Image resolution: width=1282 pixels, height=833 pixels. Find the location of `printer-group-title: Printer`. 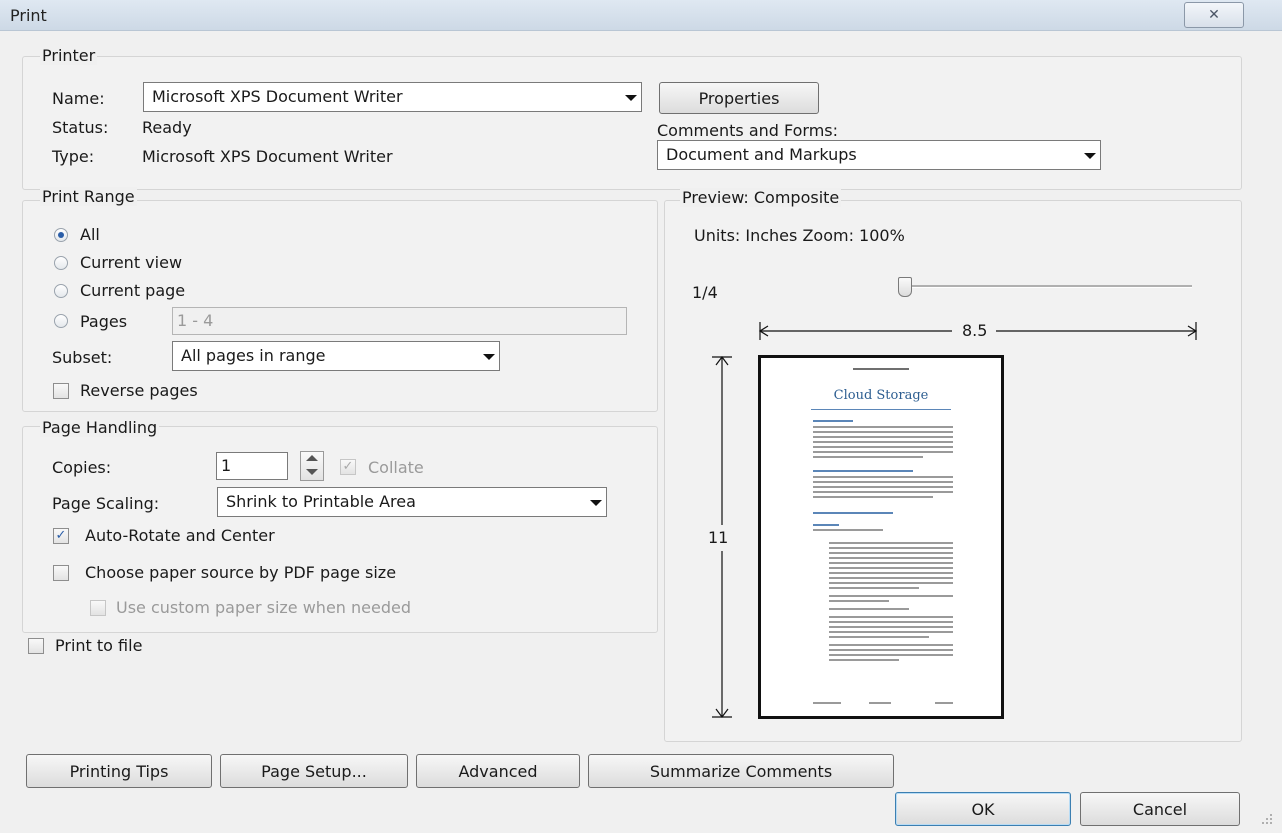

printer-group-title: Printer is located at coordinates (69, 55).